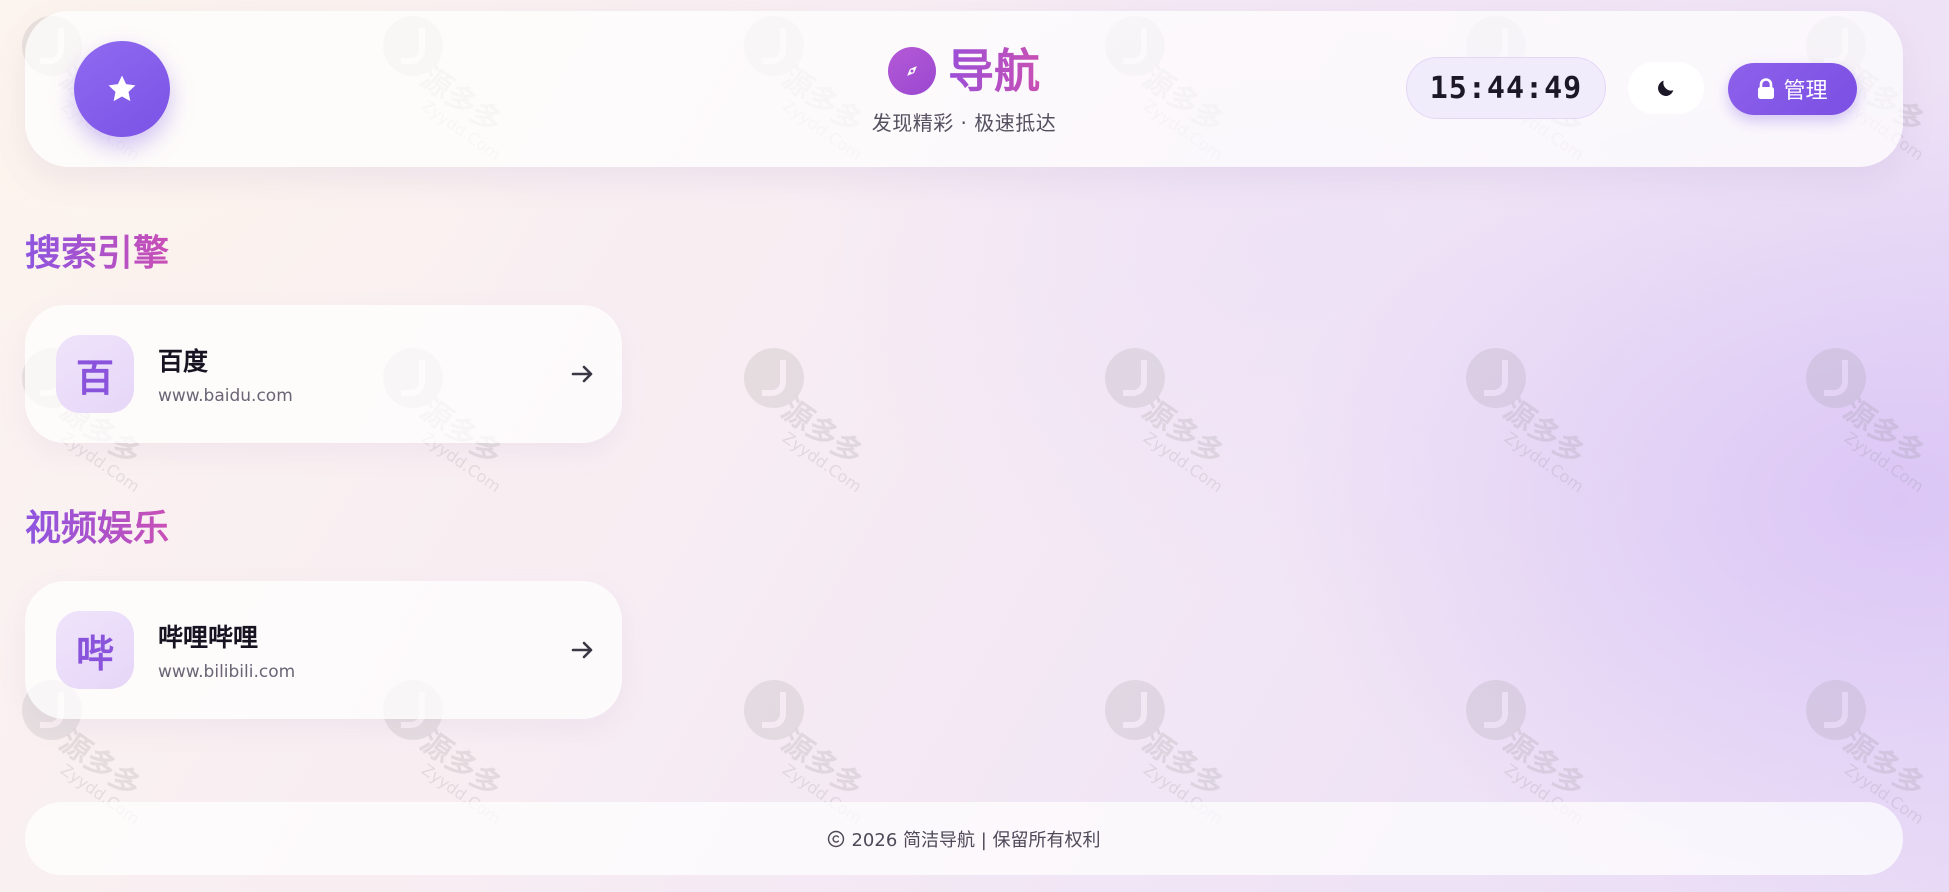  What do you see at coordinates (1506, 88) in the screenshot?
I see `clock-display: 15:44:49` at bounding box center [1506, 88].